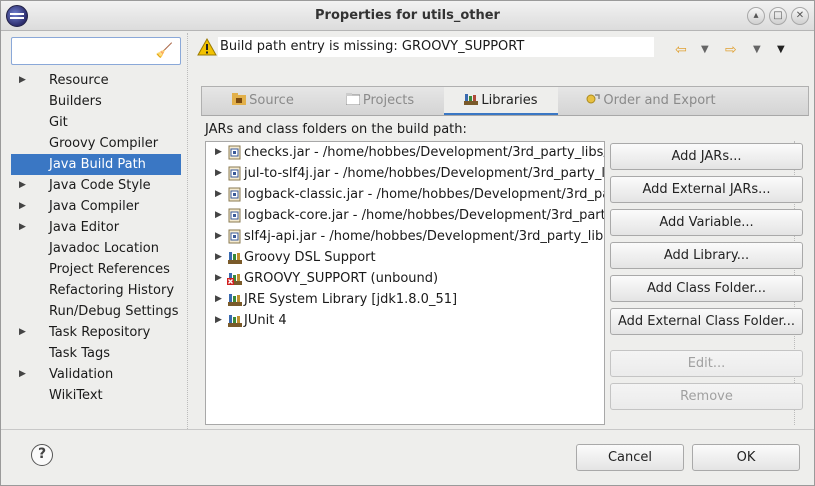 The height and width of the screenshot is (486, 815). Describe the element at coordinates (96, 311) in the screenshot. I see `nav-item-run-debug-settings: Run/Debug Settings` at that location.